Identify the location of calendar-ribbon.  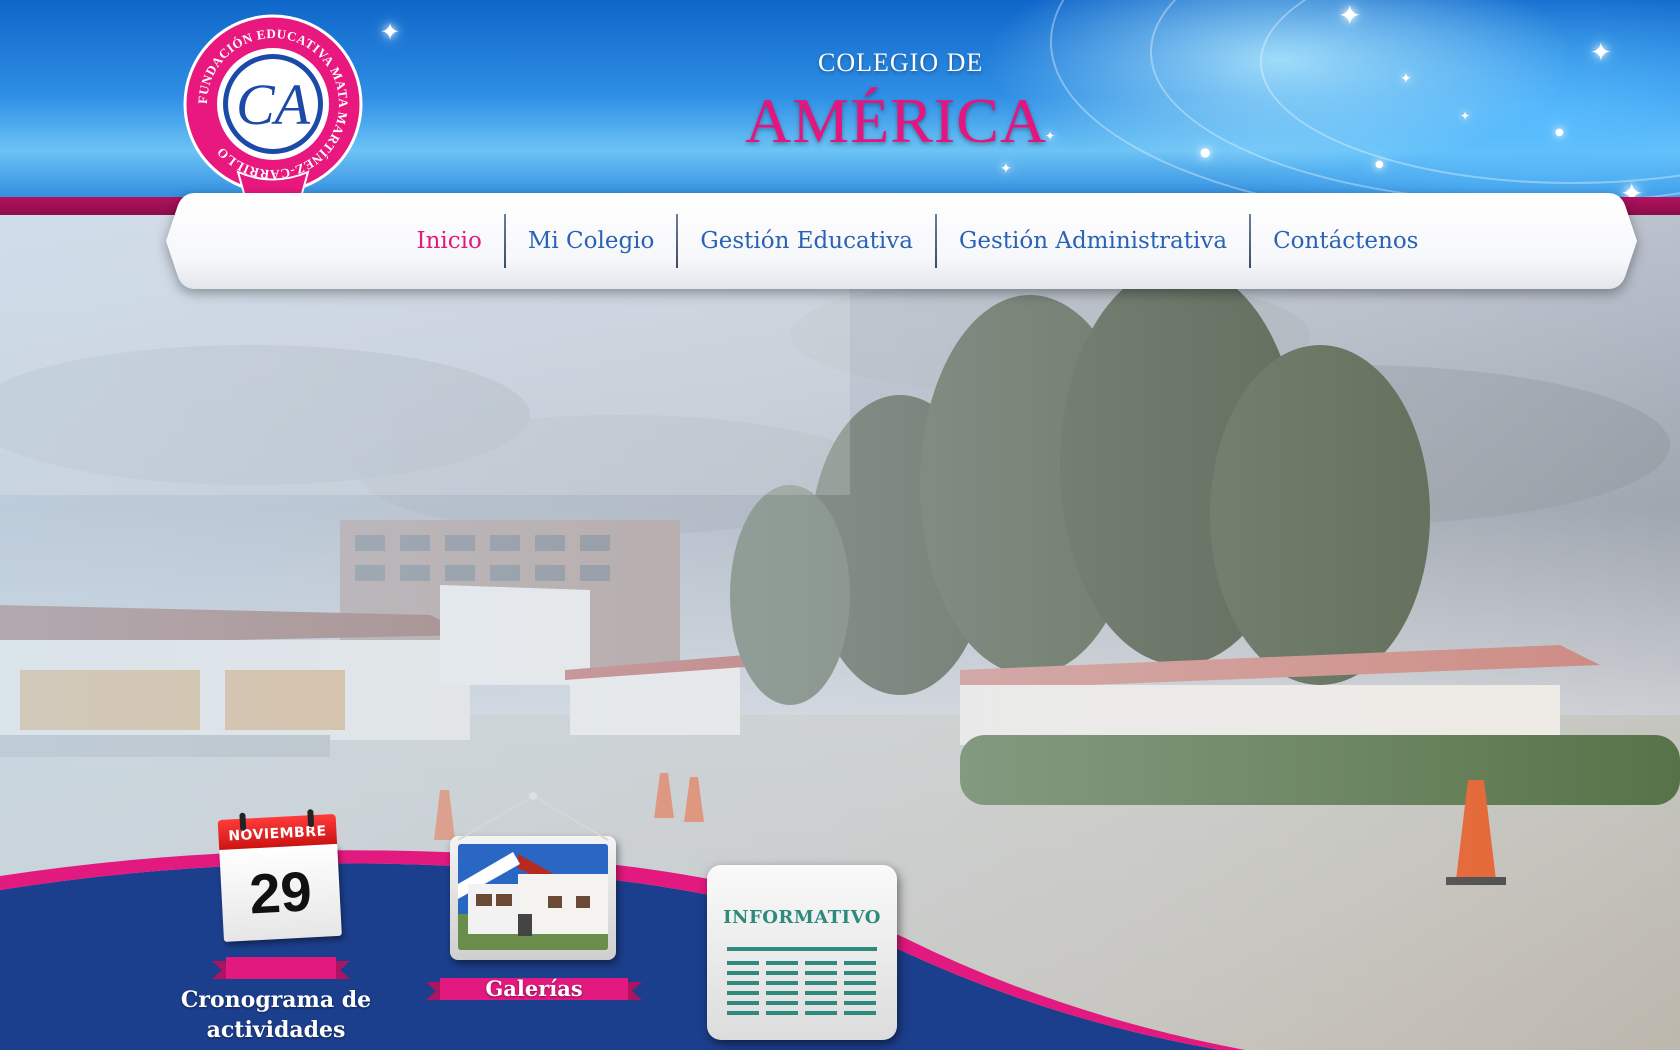
(281, 968).